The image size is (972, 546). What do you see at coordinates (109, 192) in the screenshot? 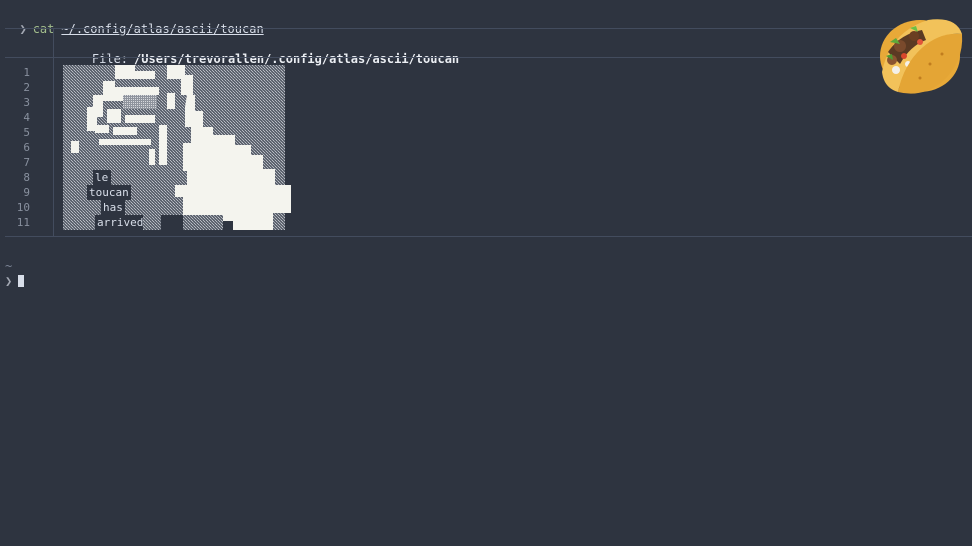
I see `art-text-toucan: toucan` at bounding box center [109, 192].